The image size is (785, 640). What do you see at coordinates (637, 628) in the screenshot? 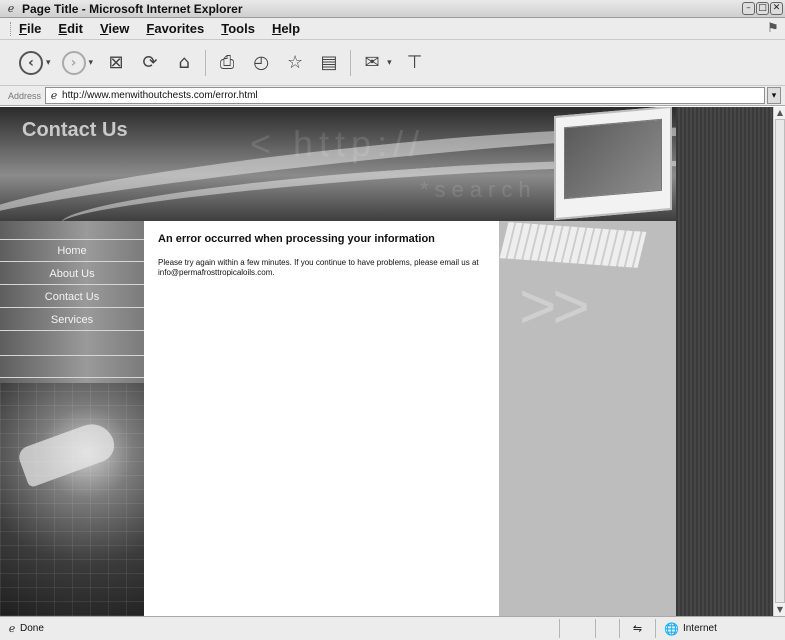
I see `network-icon: ⇋` at bounding box center [637, 628].